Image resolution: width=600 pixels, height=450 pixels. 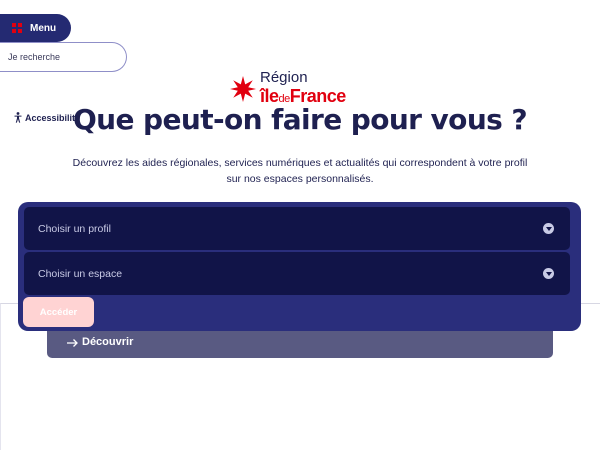 I want to click on discover-label: Découvrir, so click(x=108, y=342).